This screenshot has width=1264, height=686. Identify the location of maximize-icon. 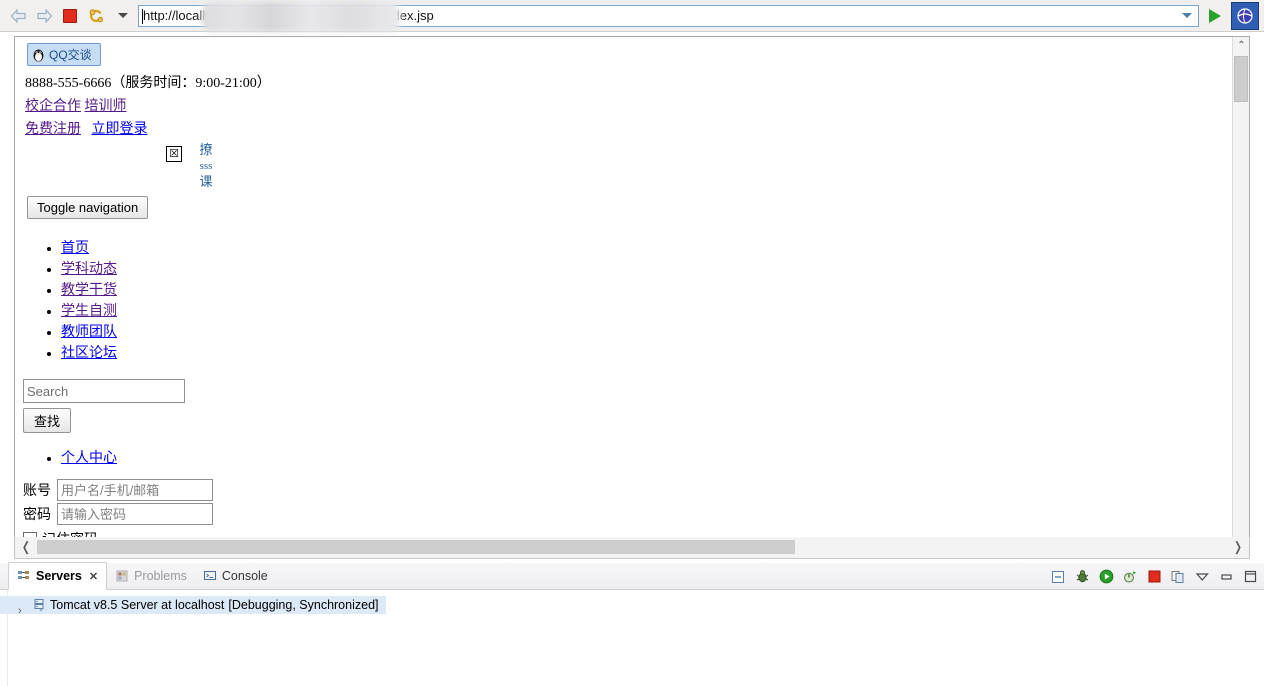
(1250, 576).